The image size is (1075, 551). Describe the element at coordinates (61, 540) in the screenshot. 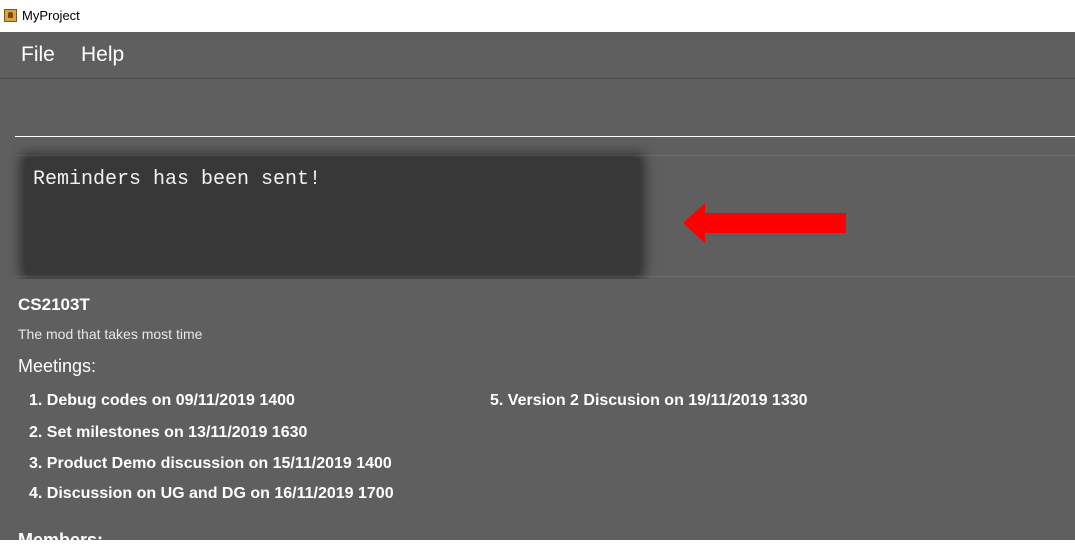

I see `members-label: Members:` at that location.